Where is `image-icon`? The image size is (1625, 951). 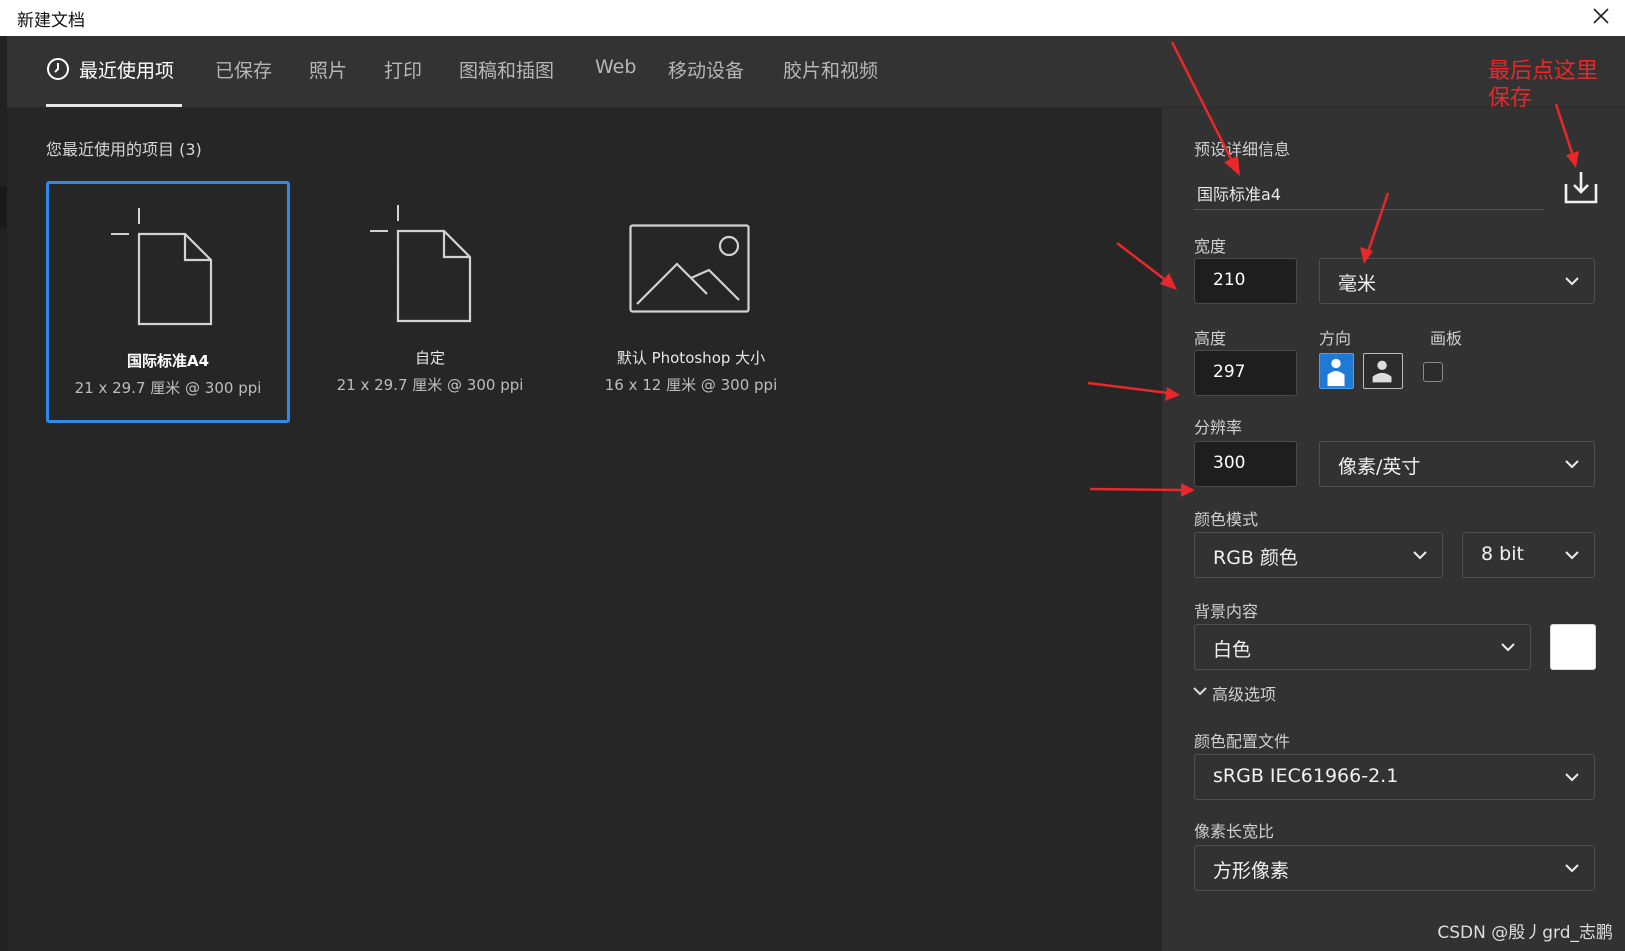 image-icon is located at coordinates (689, 268).